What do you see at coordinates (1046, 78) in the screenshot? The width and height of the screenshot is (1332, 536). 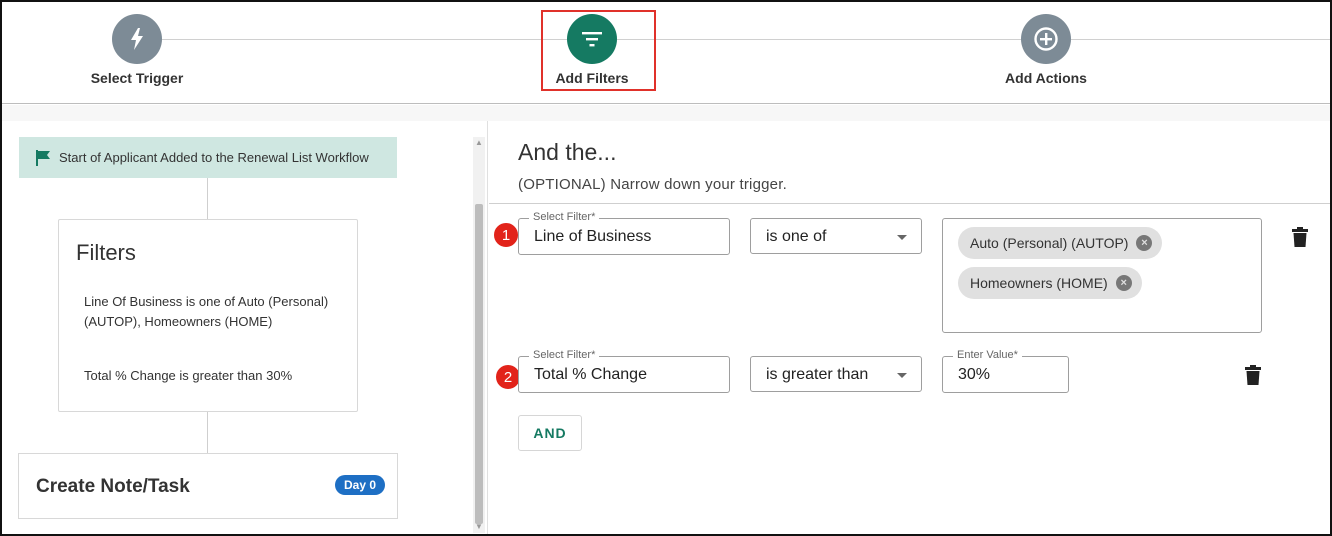 I see `step-label: Add Actions` at bounding box center [1046, 78].